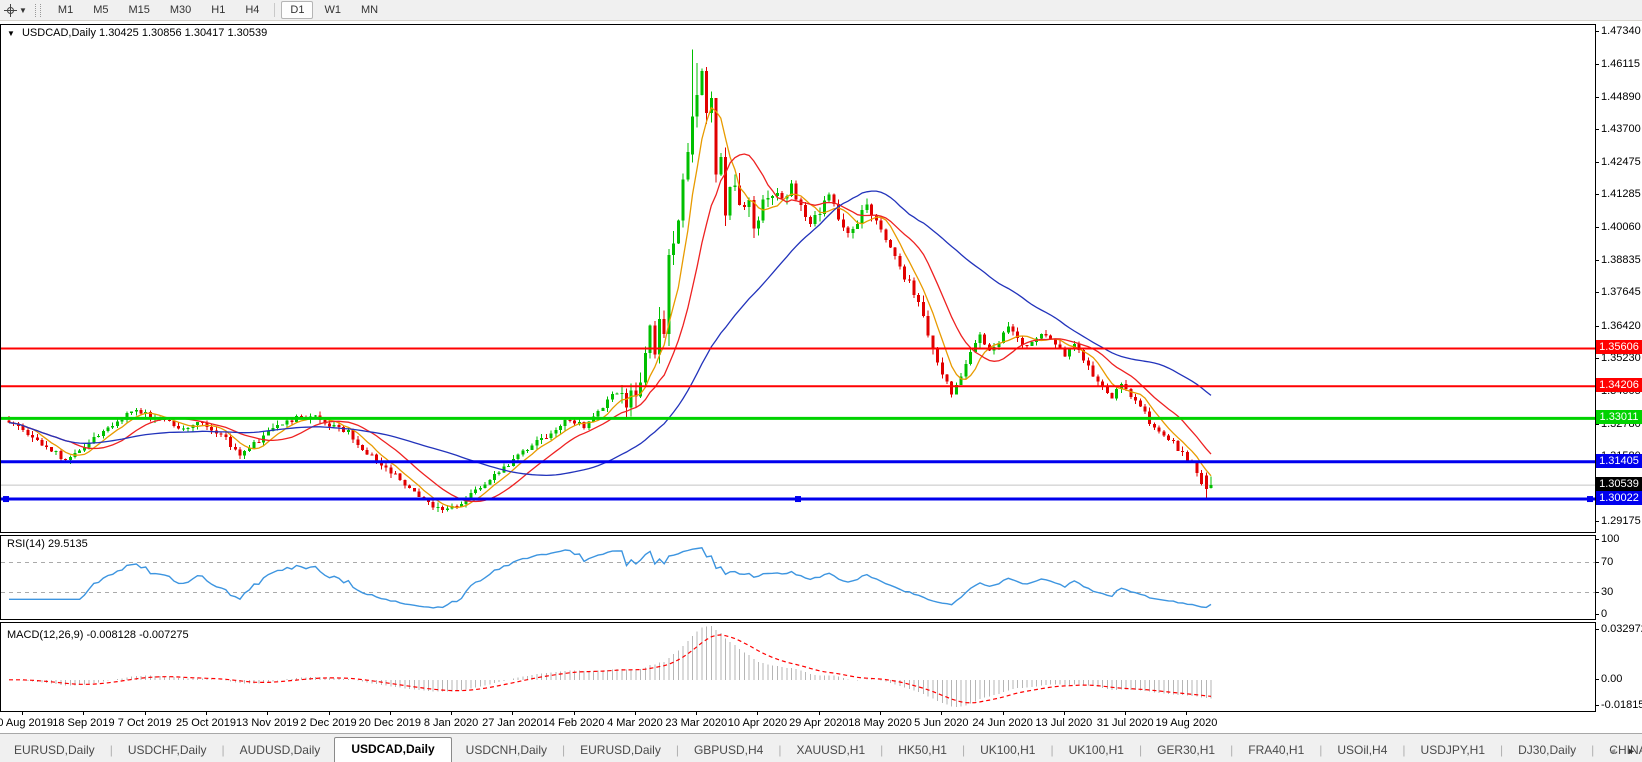 Image resolution: width=1642 pixels, height=762 pixels. Describe the element at coordinates (252, 10) in the screenshot. I see `timeframe-button-h4: H4` at that location.